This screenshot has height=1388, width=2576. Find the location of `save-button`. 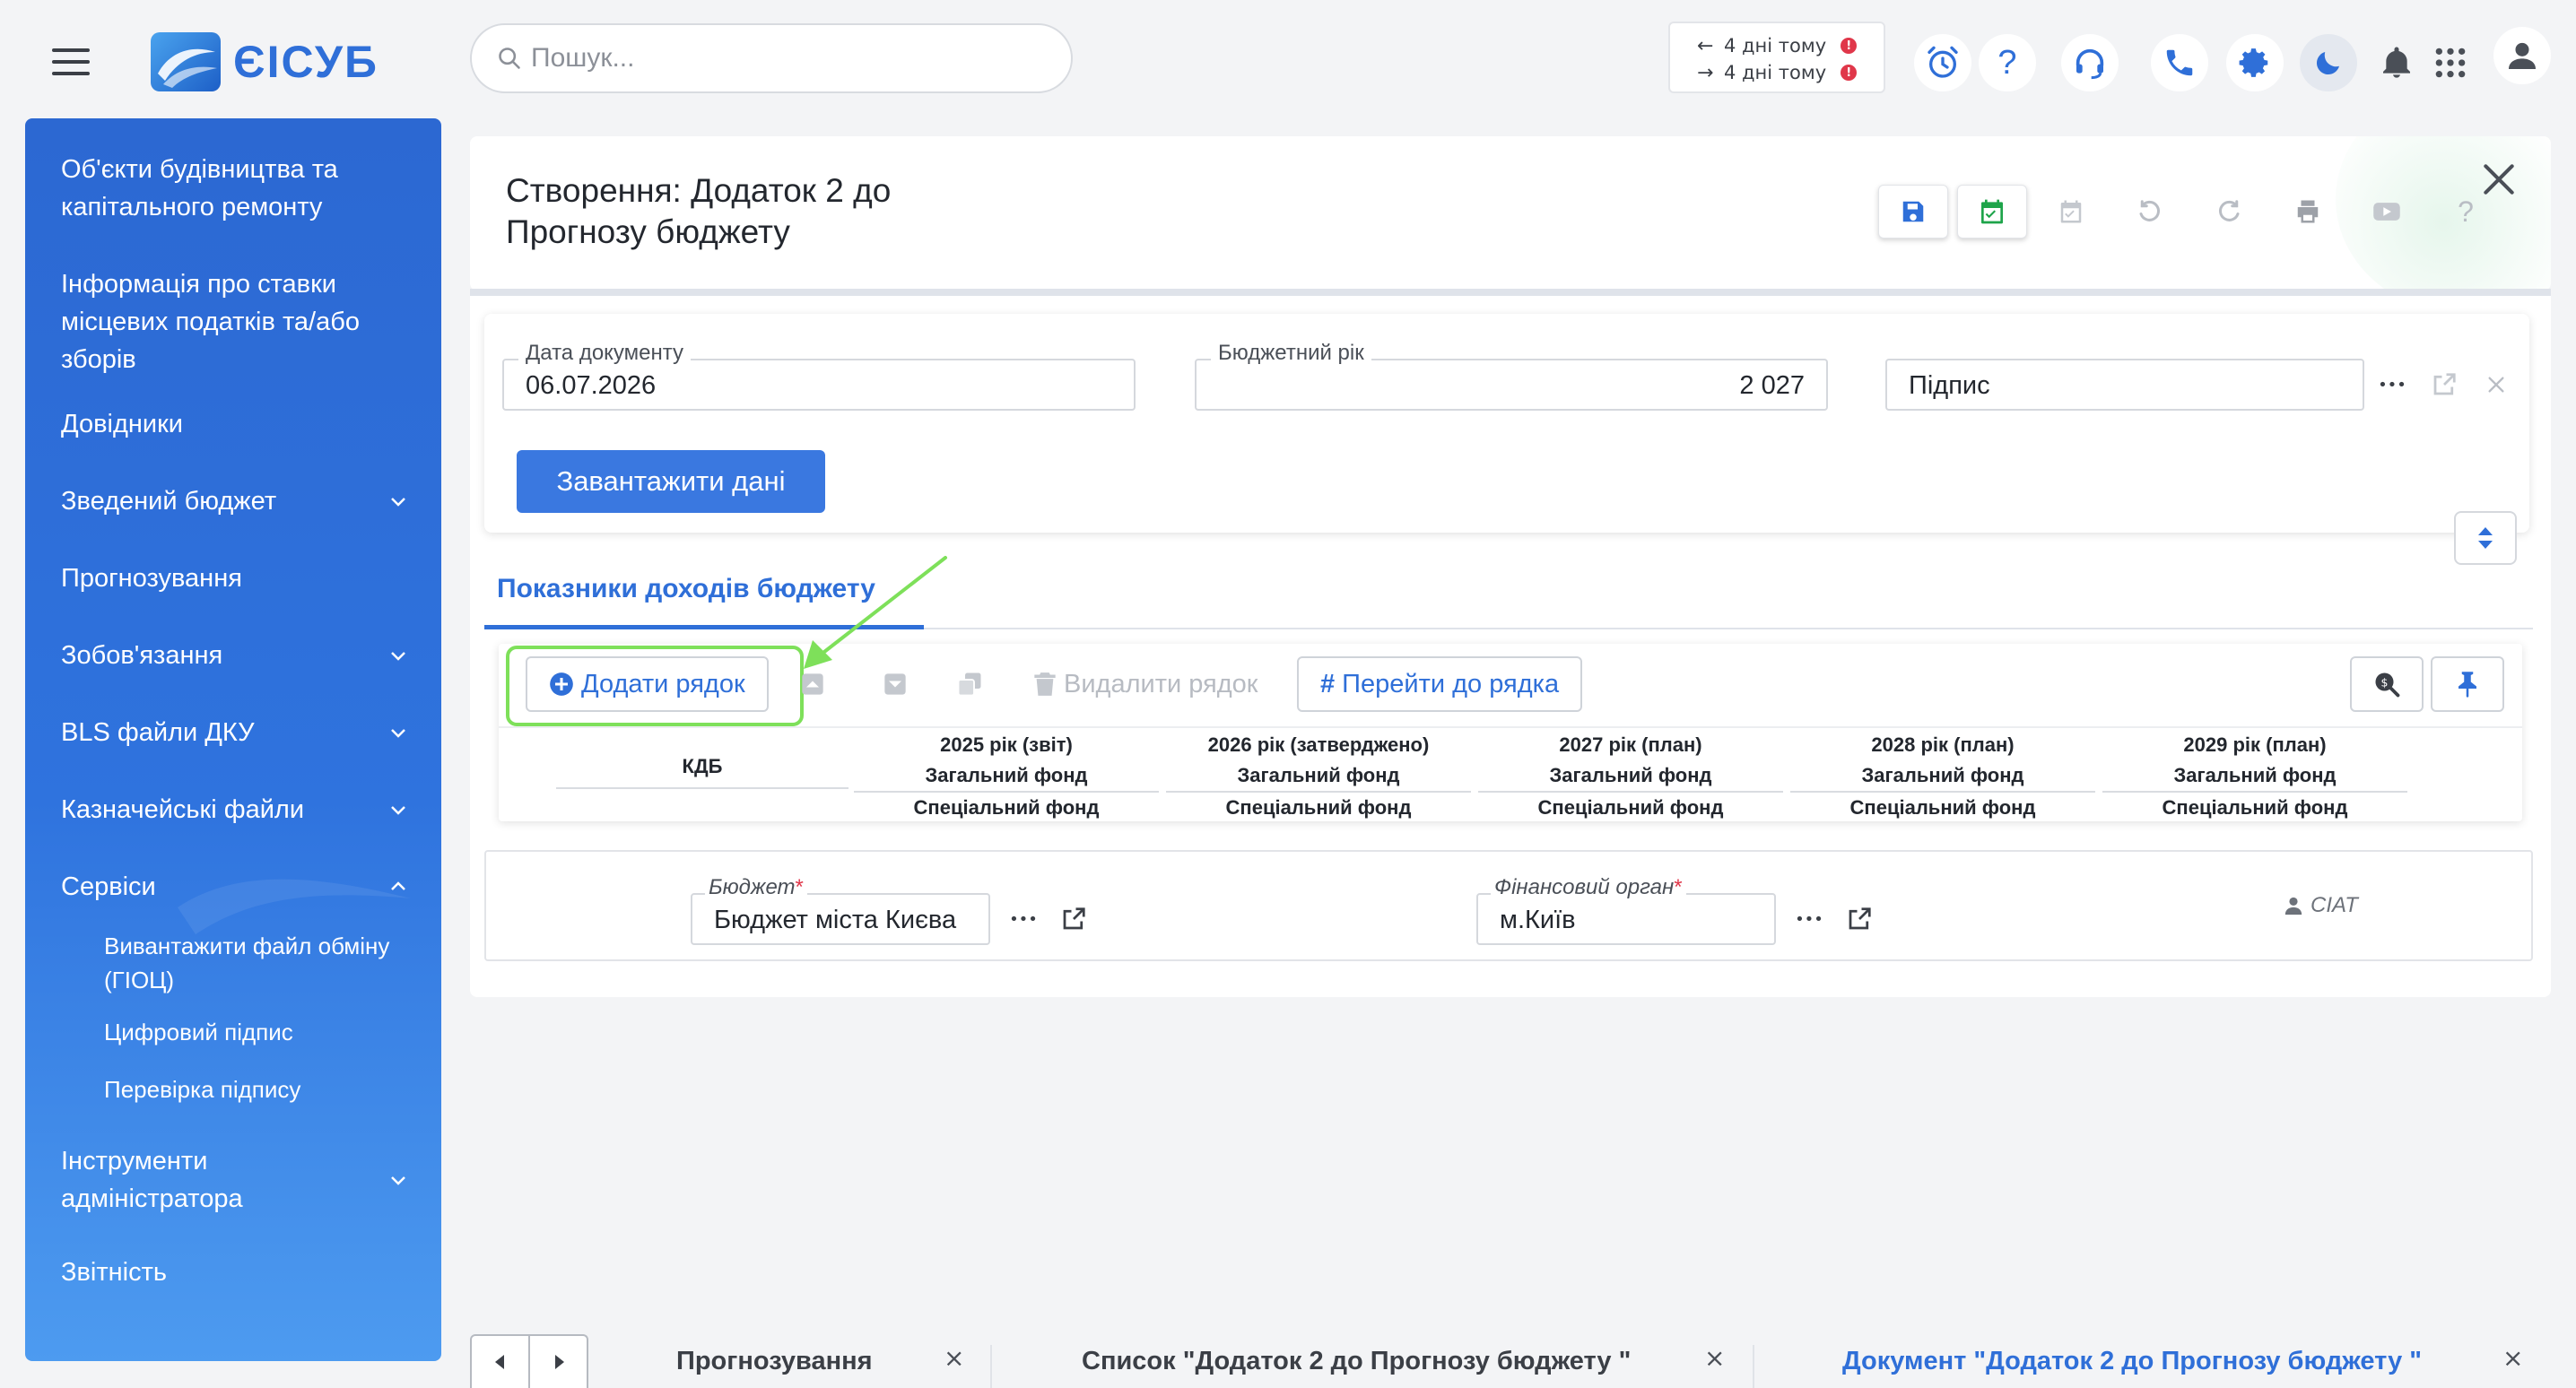

save-button is located at coordinates (1913, 212).